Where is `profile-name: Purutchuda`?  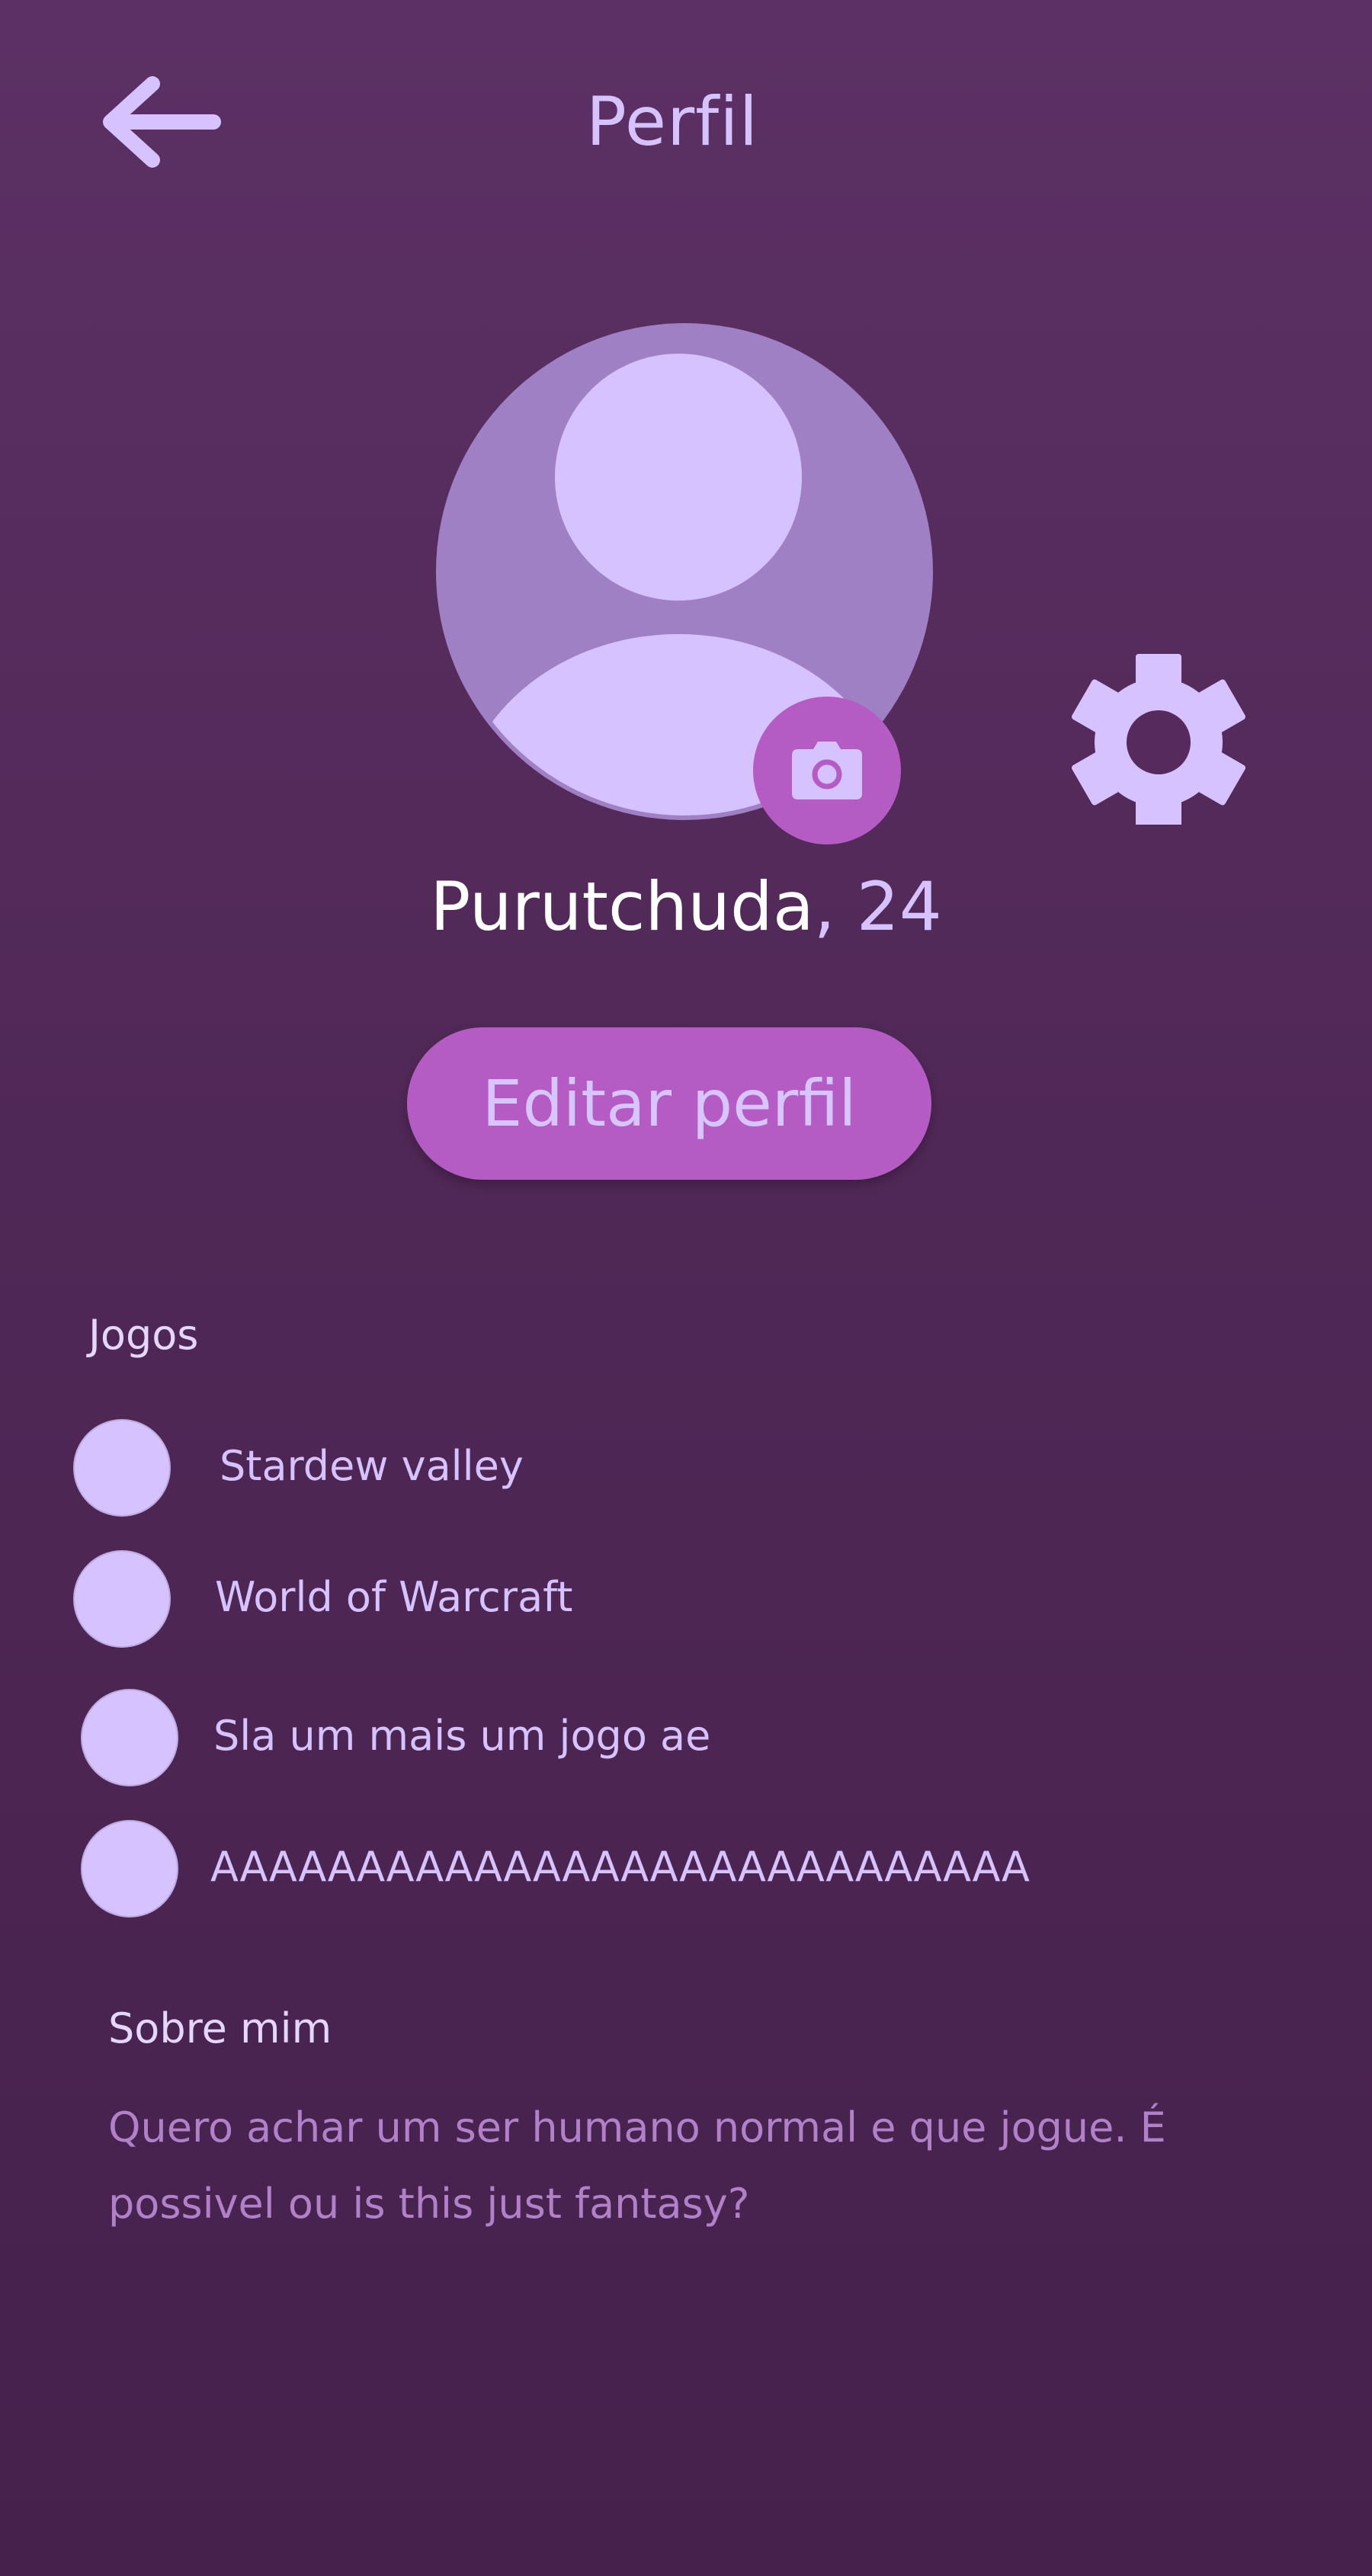 profile-name: Purutchuda is located at coordinates (622, 906).